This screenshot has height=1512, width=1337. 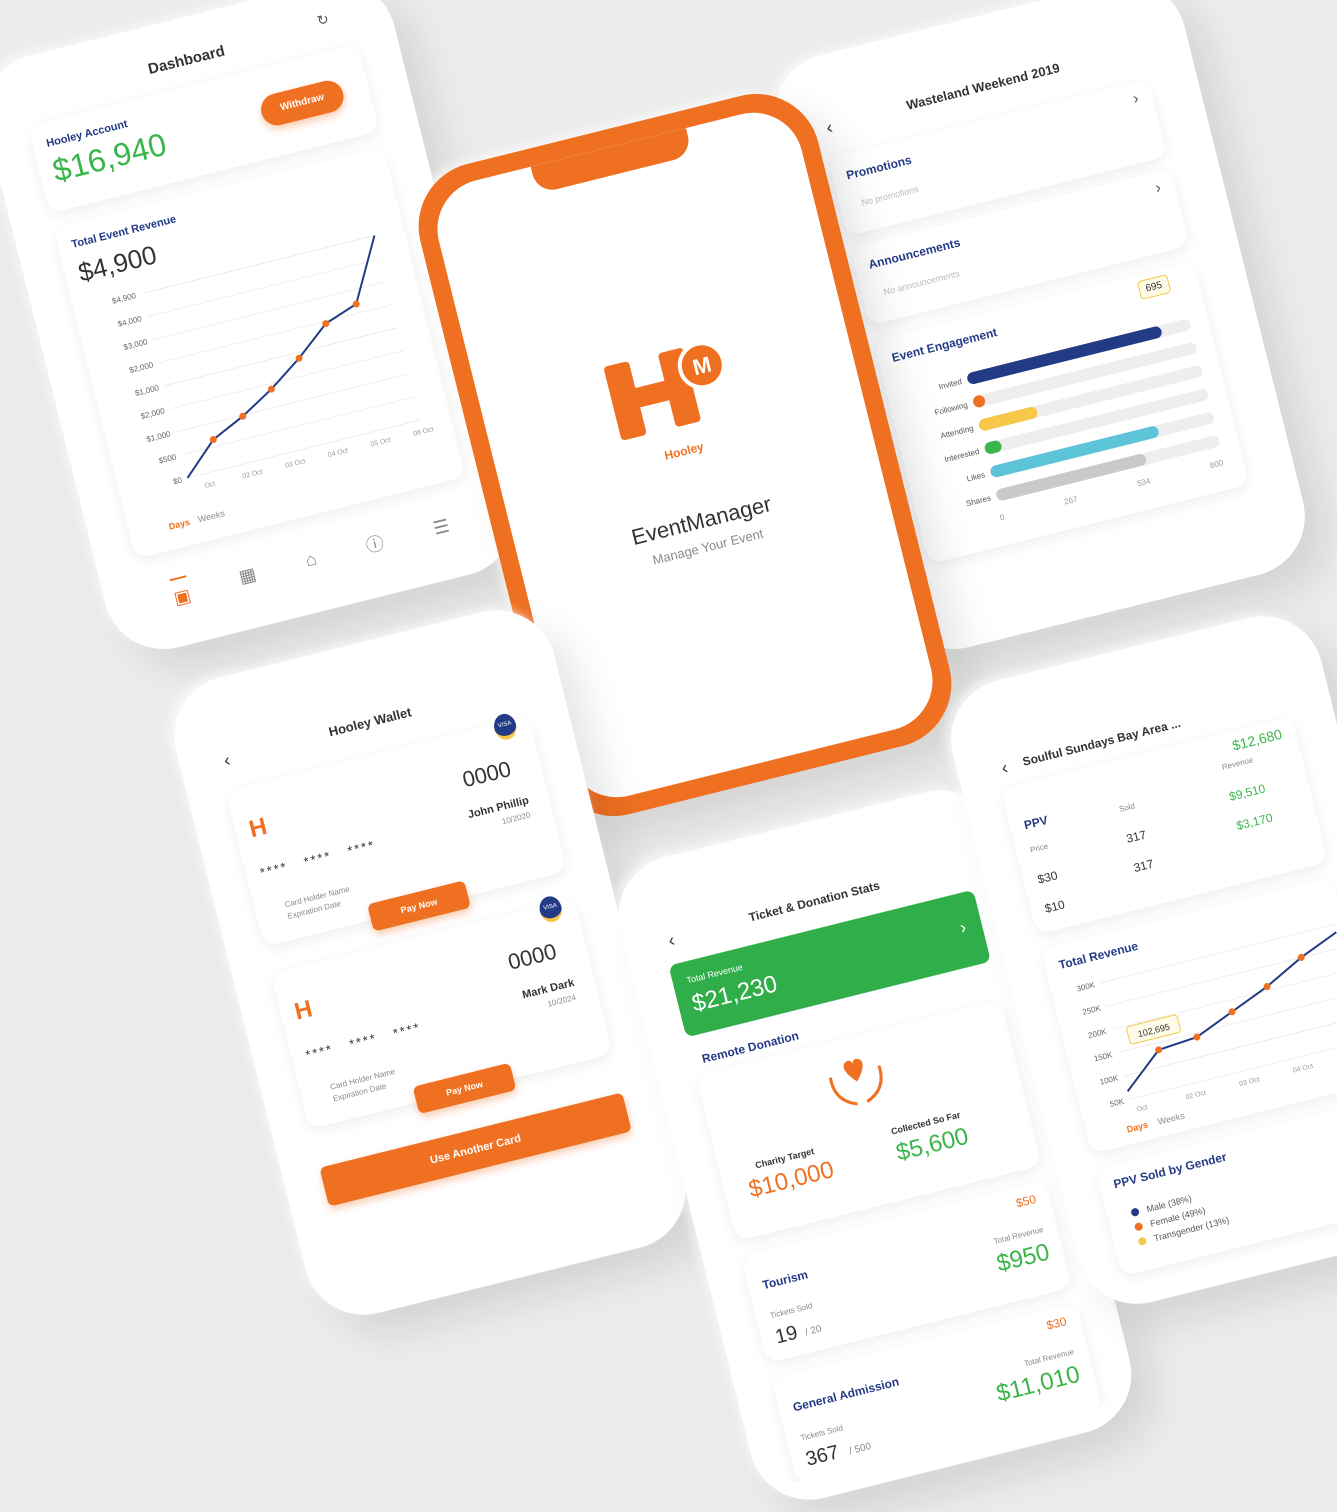 I want to click on y-tick-label: $500, so click(x=168, y=458).